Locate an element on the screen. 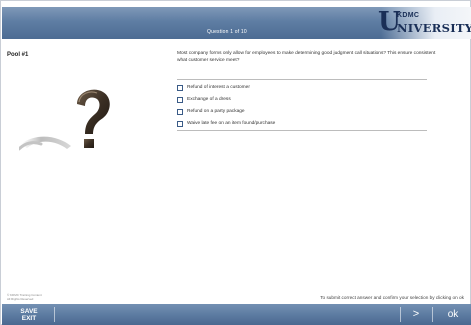 The height and width of the screenshot is (325, 471). kdmc-university-logo: U KDMC NIVERSITY is located at coordinates (424, 23).